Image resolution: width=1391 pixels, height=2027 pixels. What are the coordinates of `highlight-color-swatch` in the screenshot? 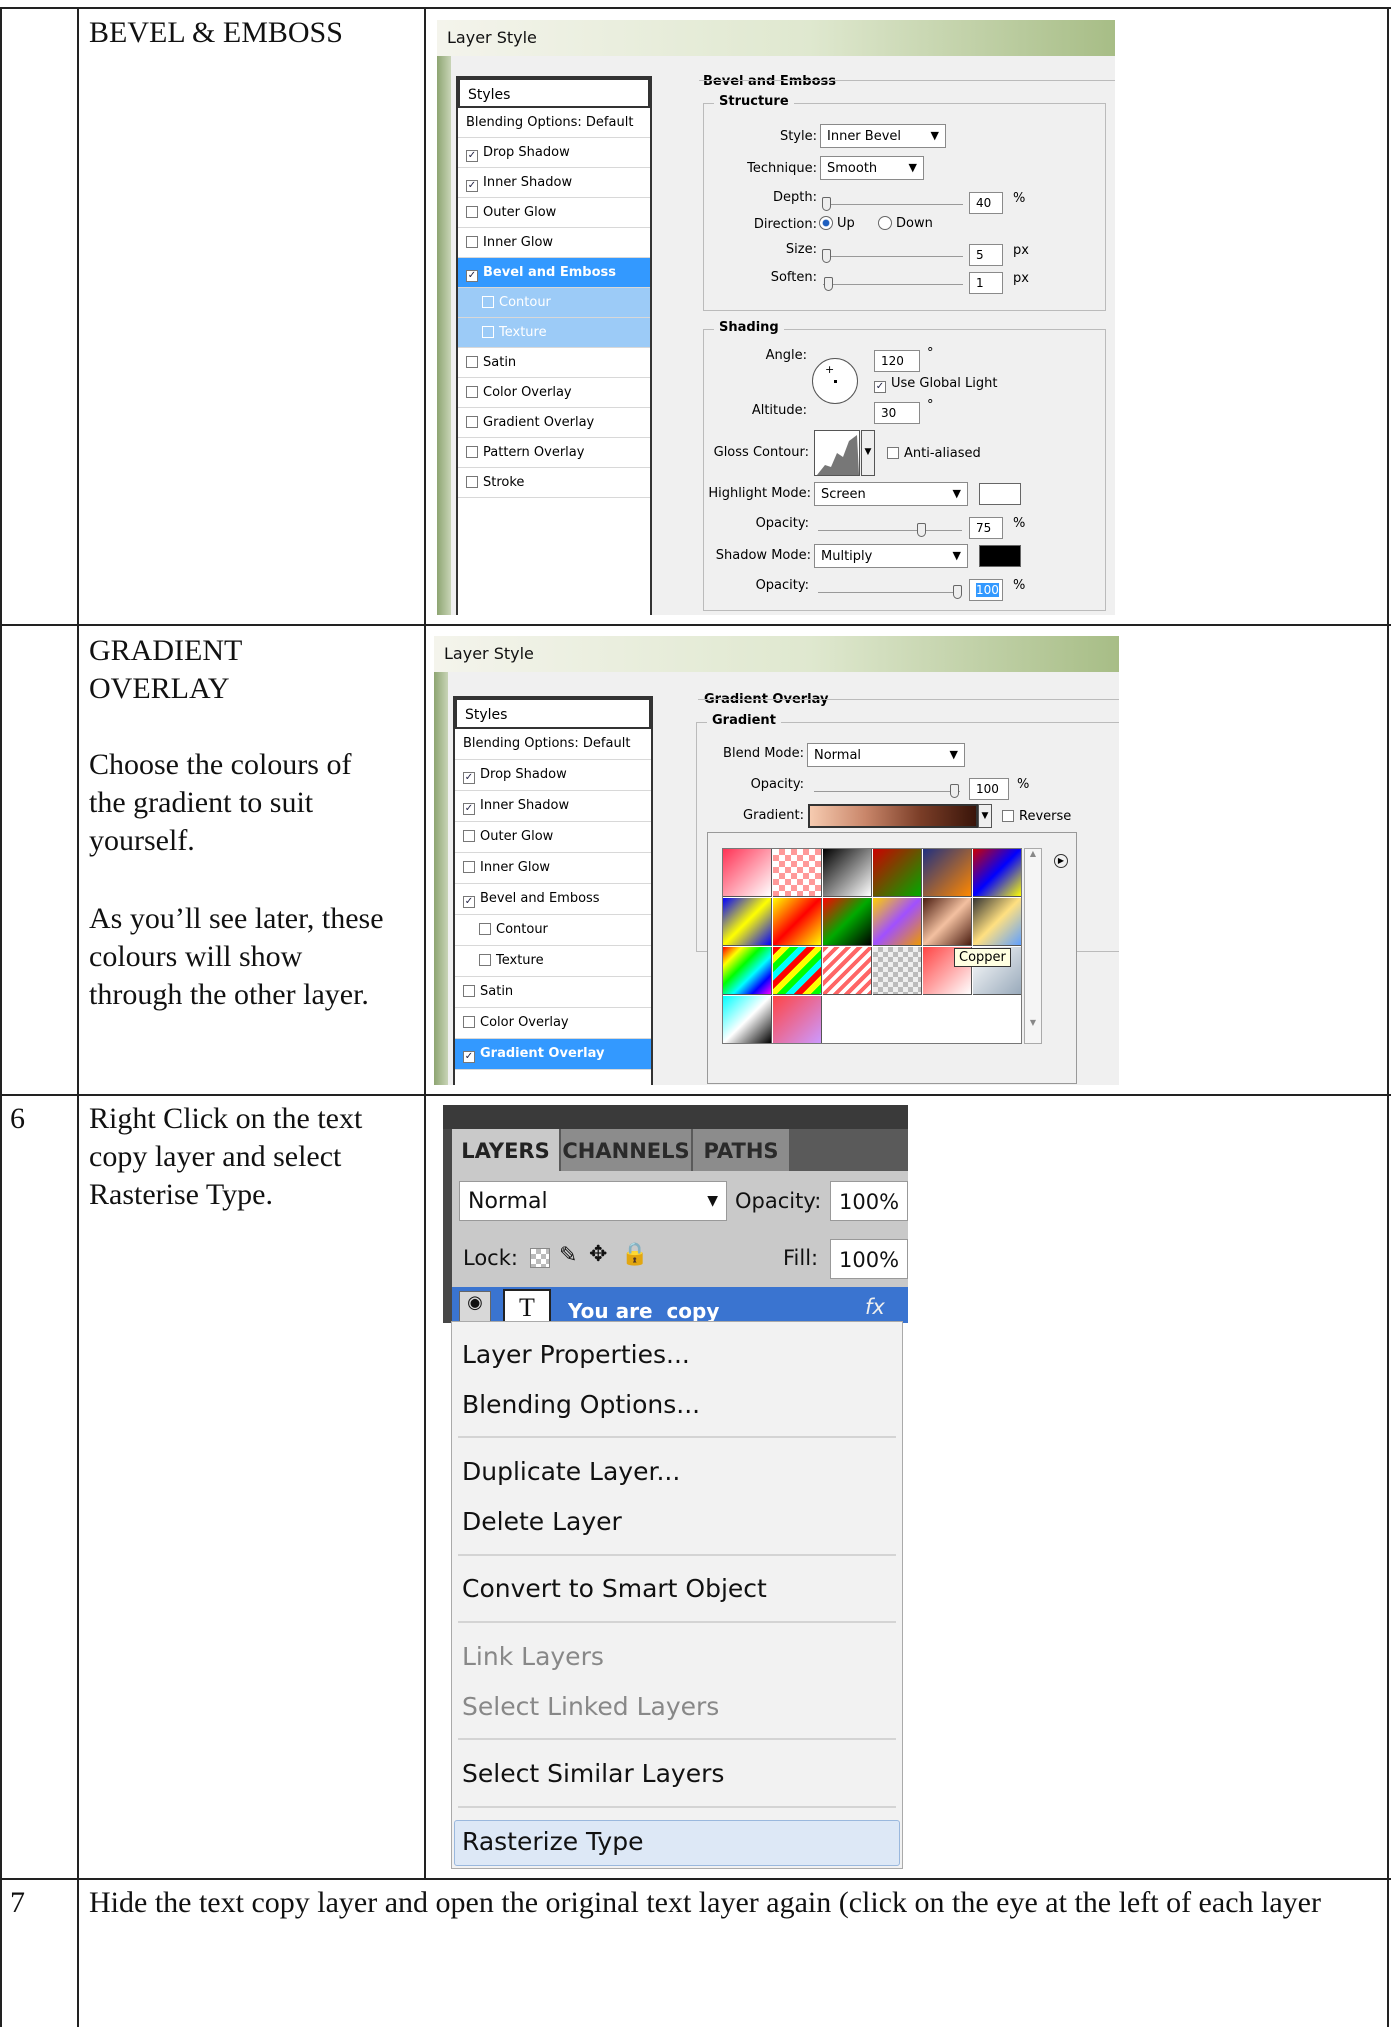 It's located at (1000, 494).